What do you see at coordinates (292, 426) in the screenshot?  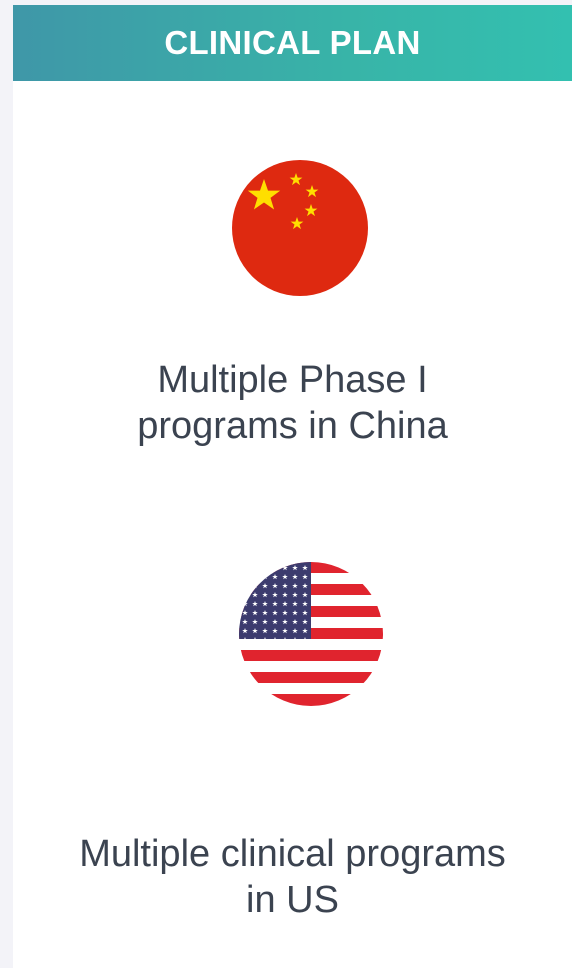 I see `caption-line: programs in China` at bounding box center [292, 426].